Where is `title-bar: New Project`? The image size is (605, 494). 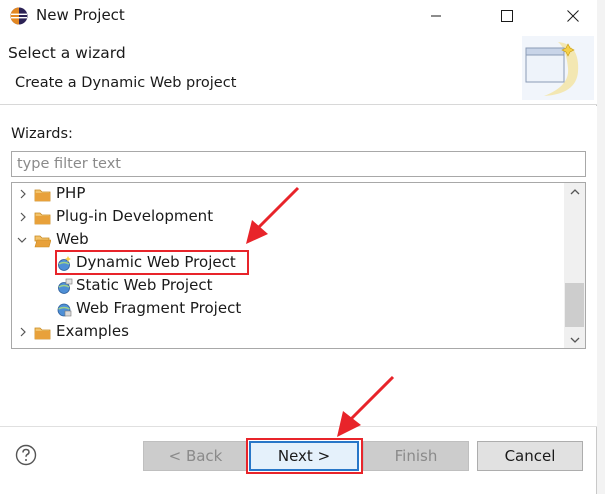
title-bar: New Project is located at coordinates (298, 16).